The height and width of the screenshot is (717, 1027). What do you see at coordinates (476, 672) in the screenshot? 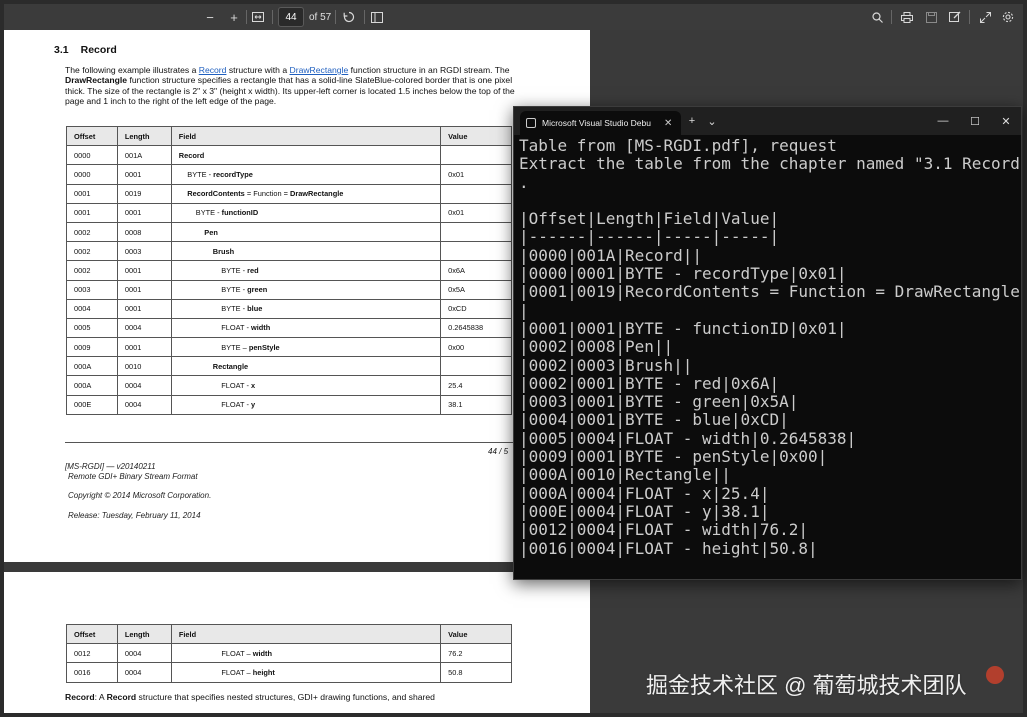
I see `cell-value: 50.8` at bounding box center [476, 672].